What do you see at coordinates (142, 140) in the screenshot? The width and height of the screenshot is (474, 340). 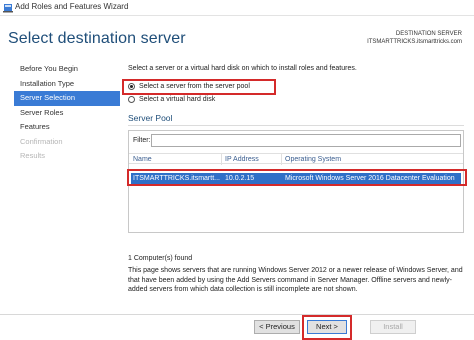 I see `filter-label: Filter:` at bounding box center [142, 140].